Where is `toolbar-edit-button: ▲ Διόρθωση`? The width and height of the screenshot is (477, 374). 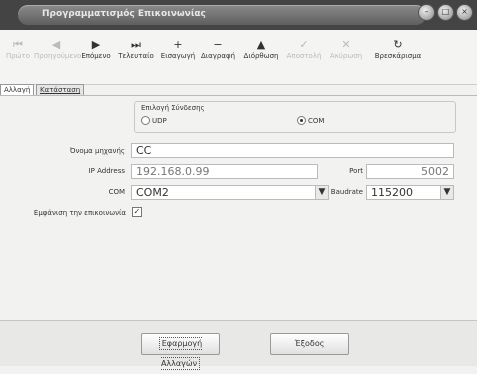 toolbar-edit-button: ▲ Διόρθωση is located at coordinates (261, 49).